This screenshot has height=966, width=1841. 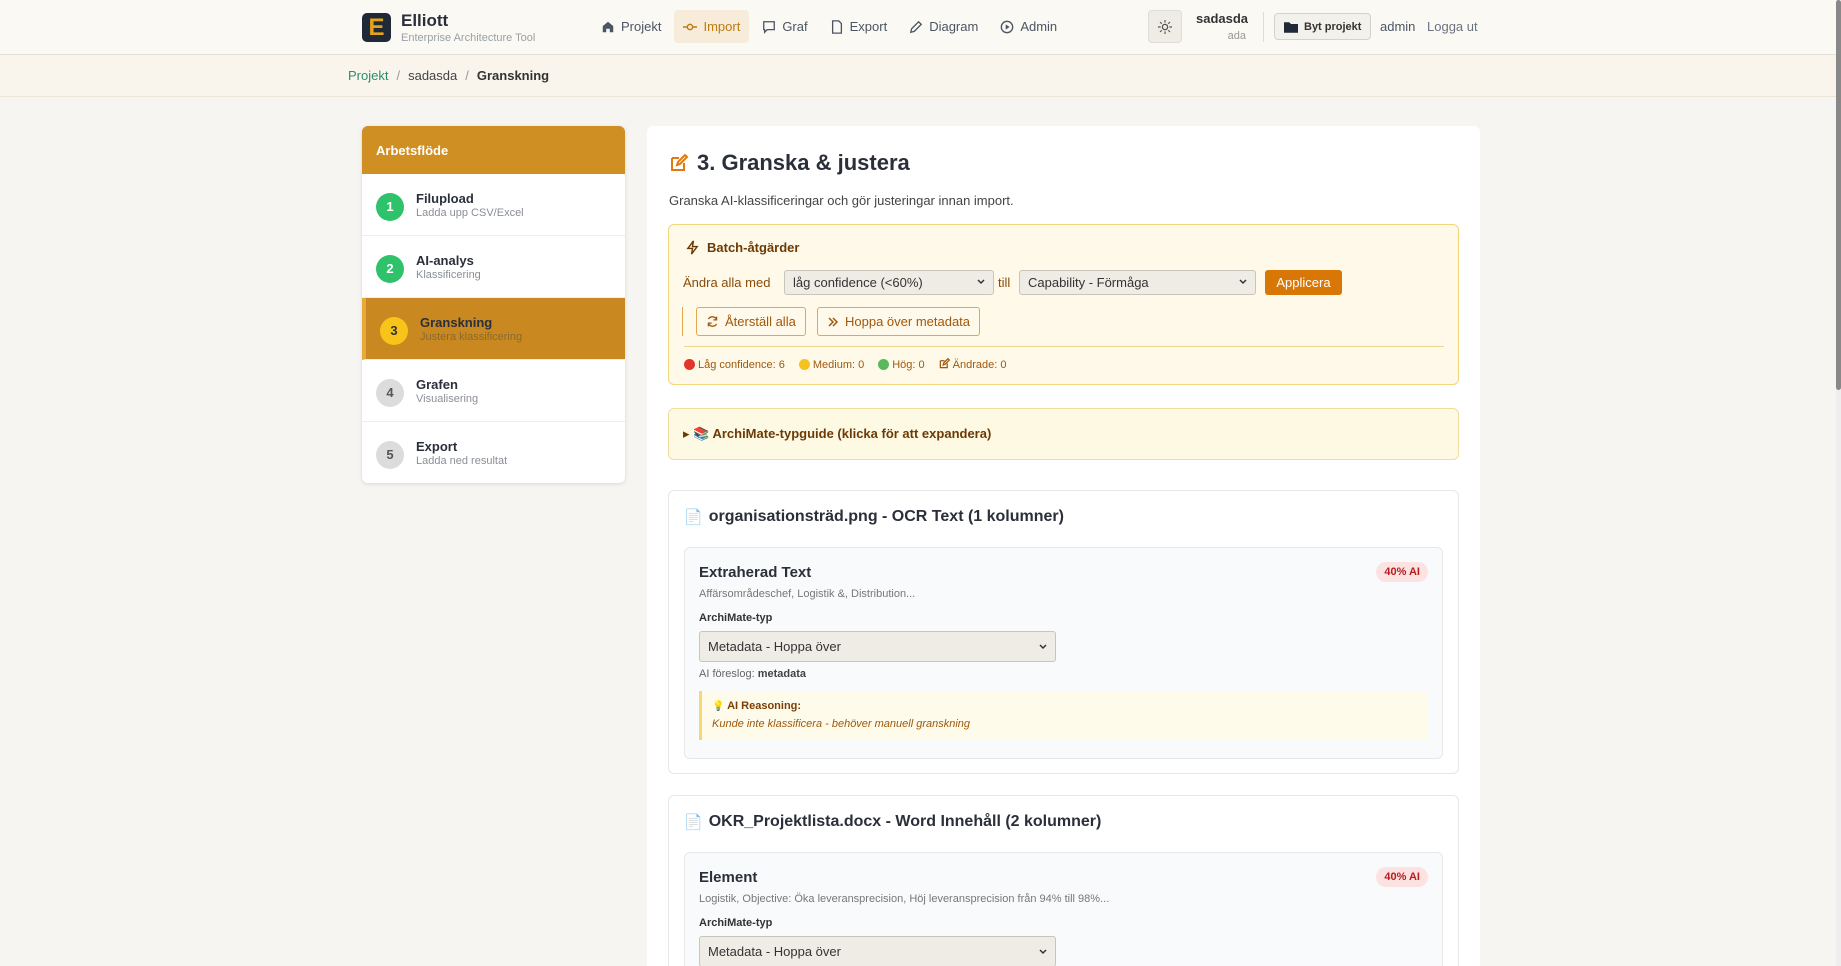 I want to click on stat-changed: Ändrade: 0, so click(x=972, y=364).